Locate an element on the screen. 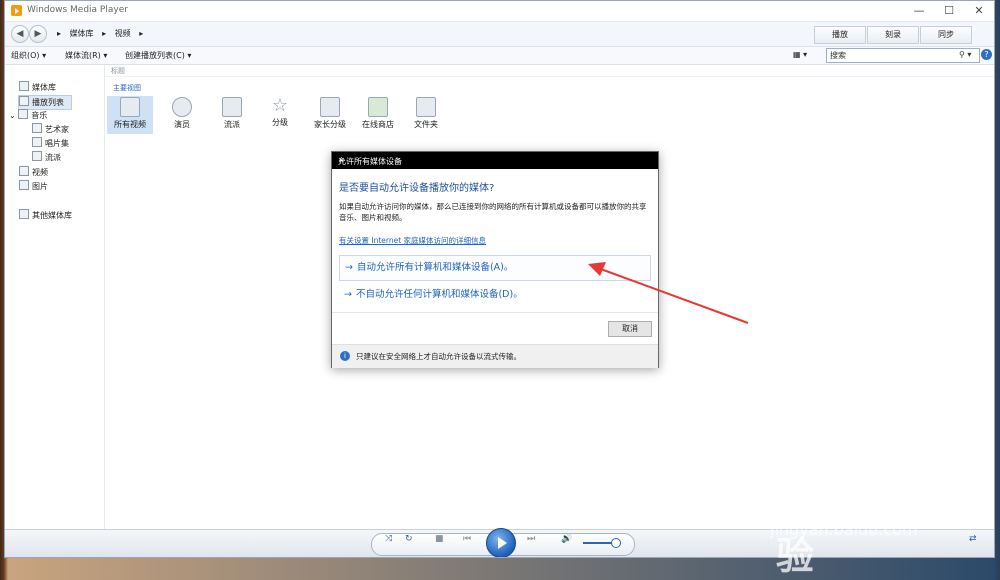  mode-tabs: 播放 刻录 同步 is located at coordinates (894, 35).